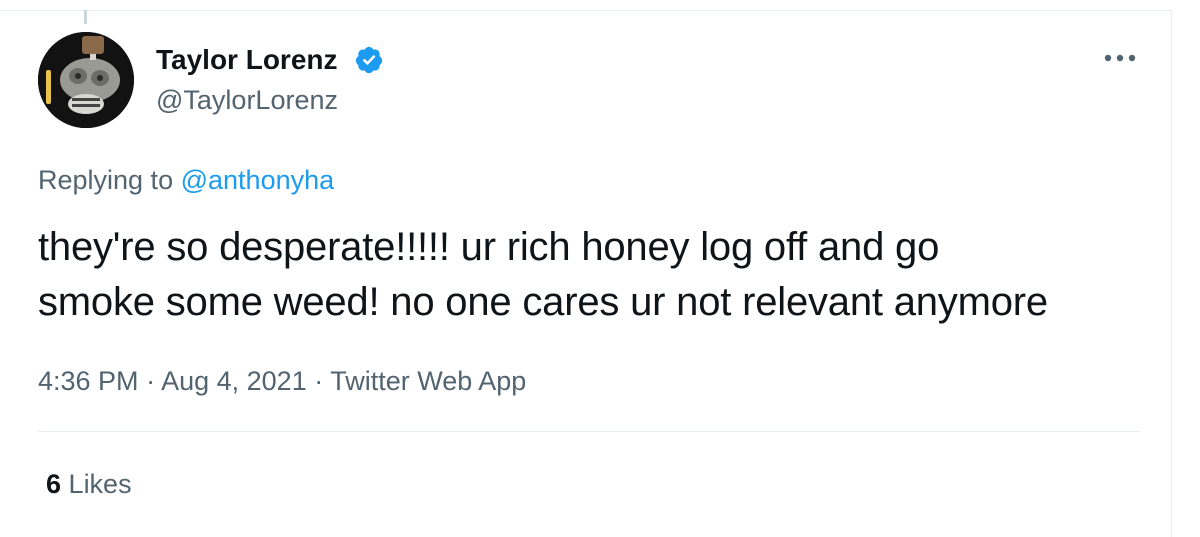 The height and width of the screenshot is (537, 1200). I want to click on tweet-source-link: Twitter Web App, so click(428, 381).